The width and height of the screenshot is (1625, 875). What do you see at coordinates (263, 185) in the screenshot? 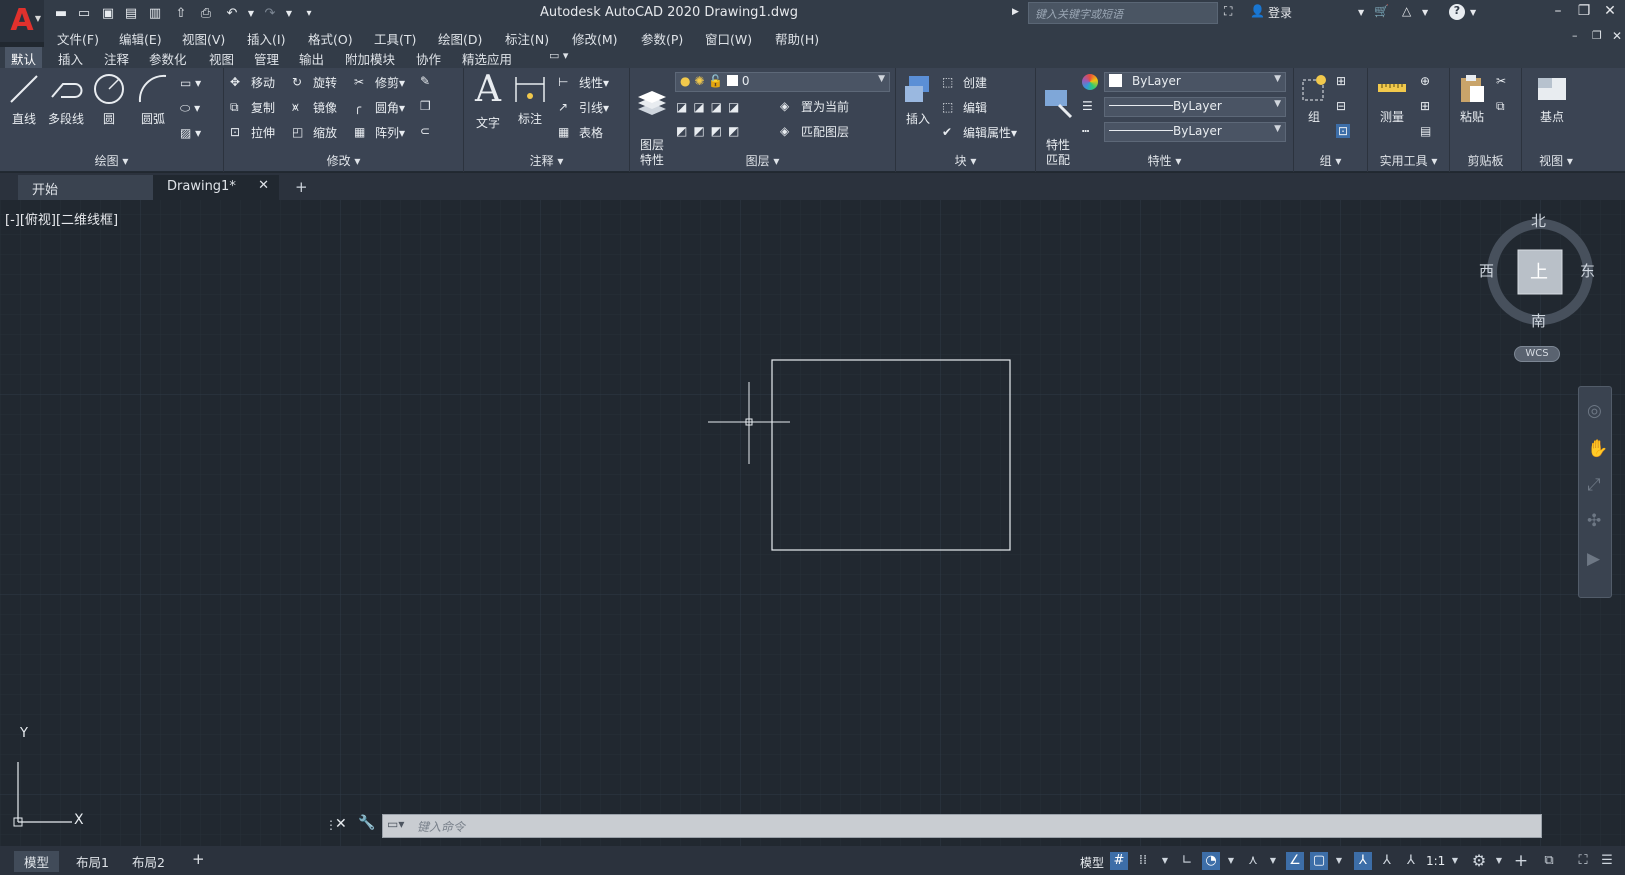
I see `close-tab-icon: ✕` at bounding box center [263, 185].